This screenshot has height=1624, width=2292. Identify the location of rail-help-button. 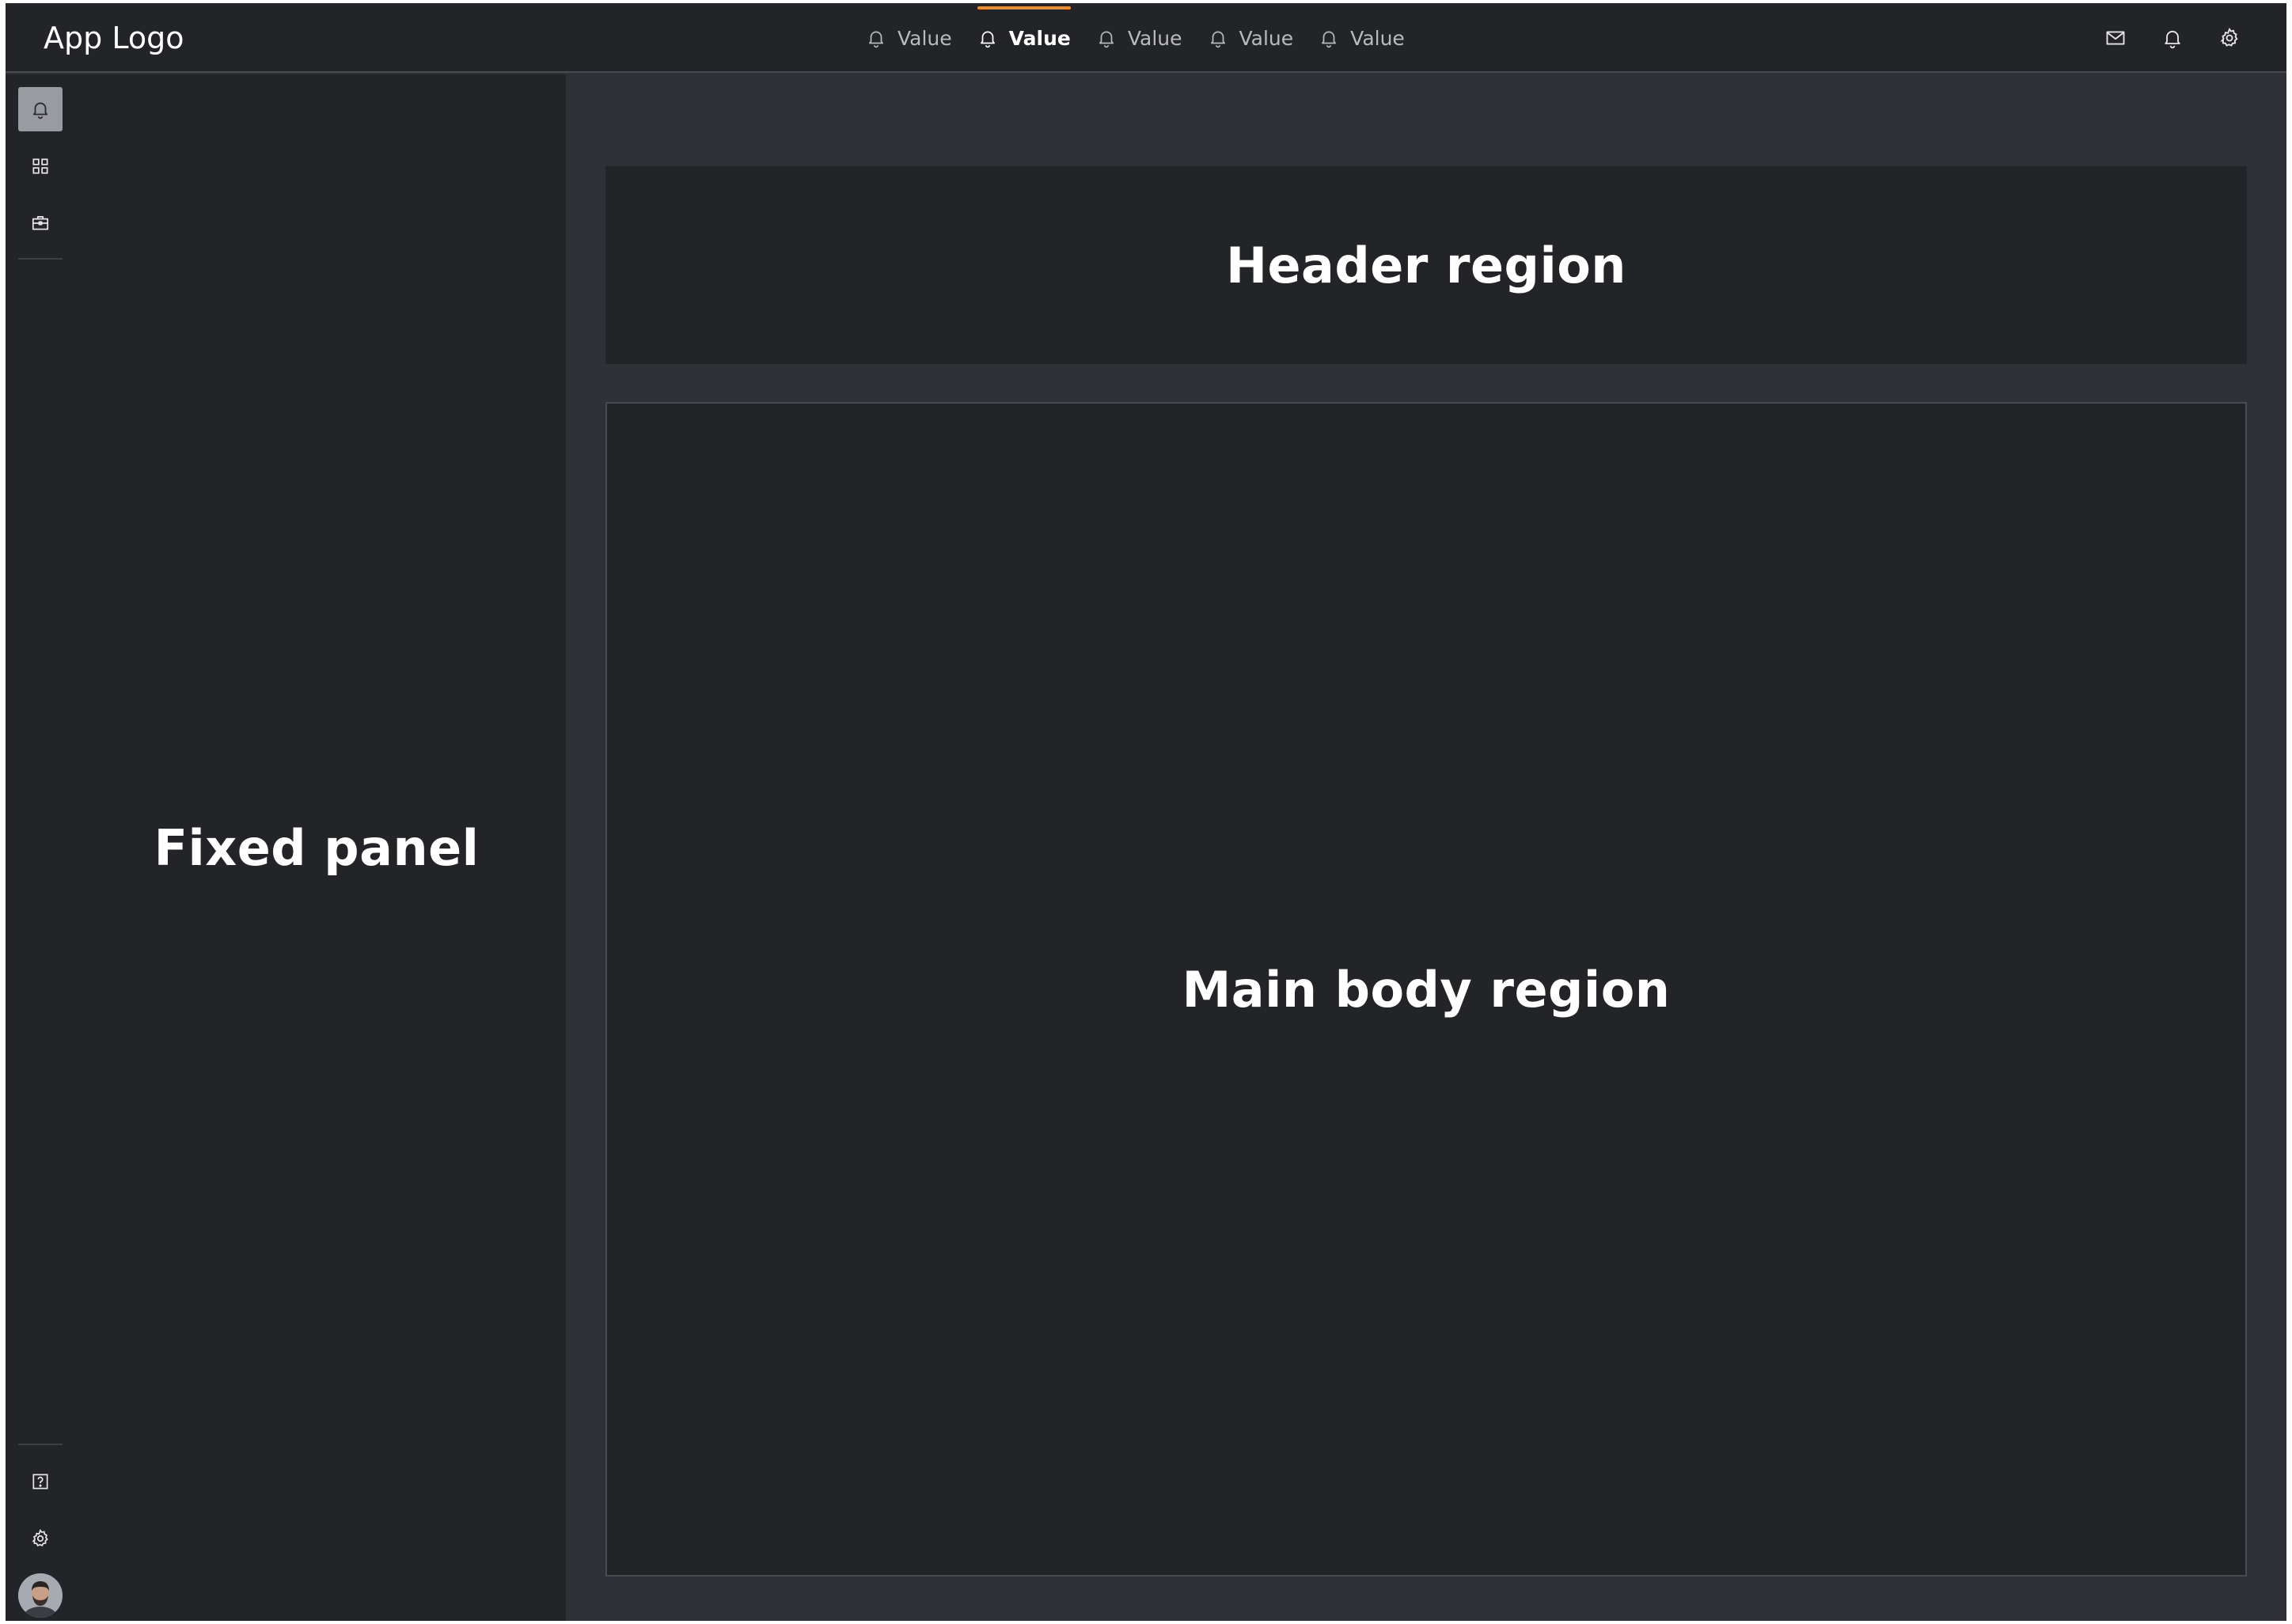
(40, 1481).